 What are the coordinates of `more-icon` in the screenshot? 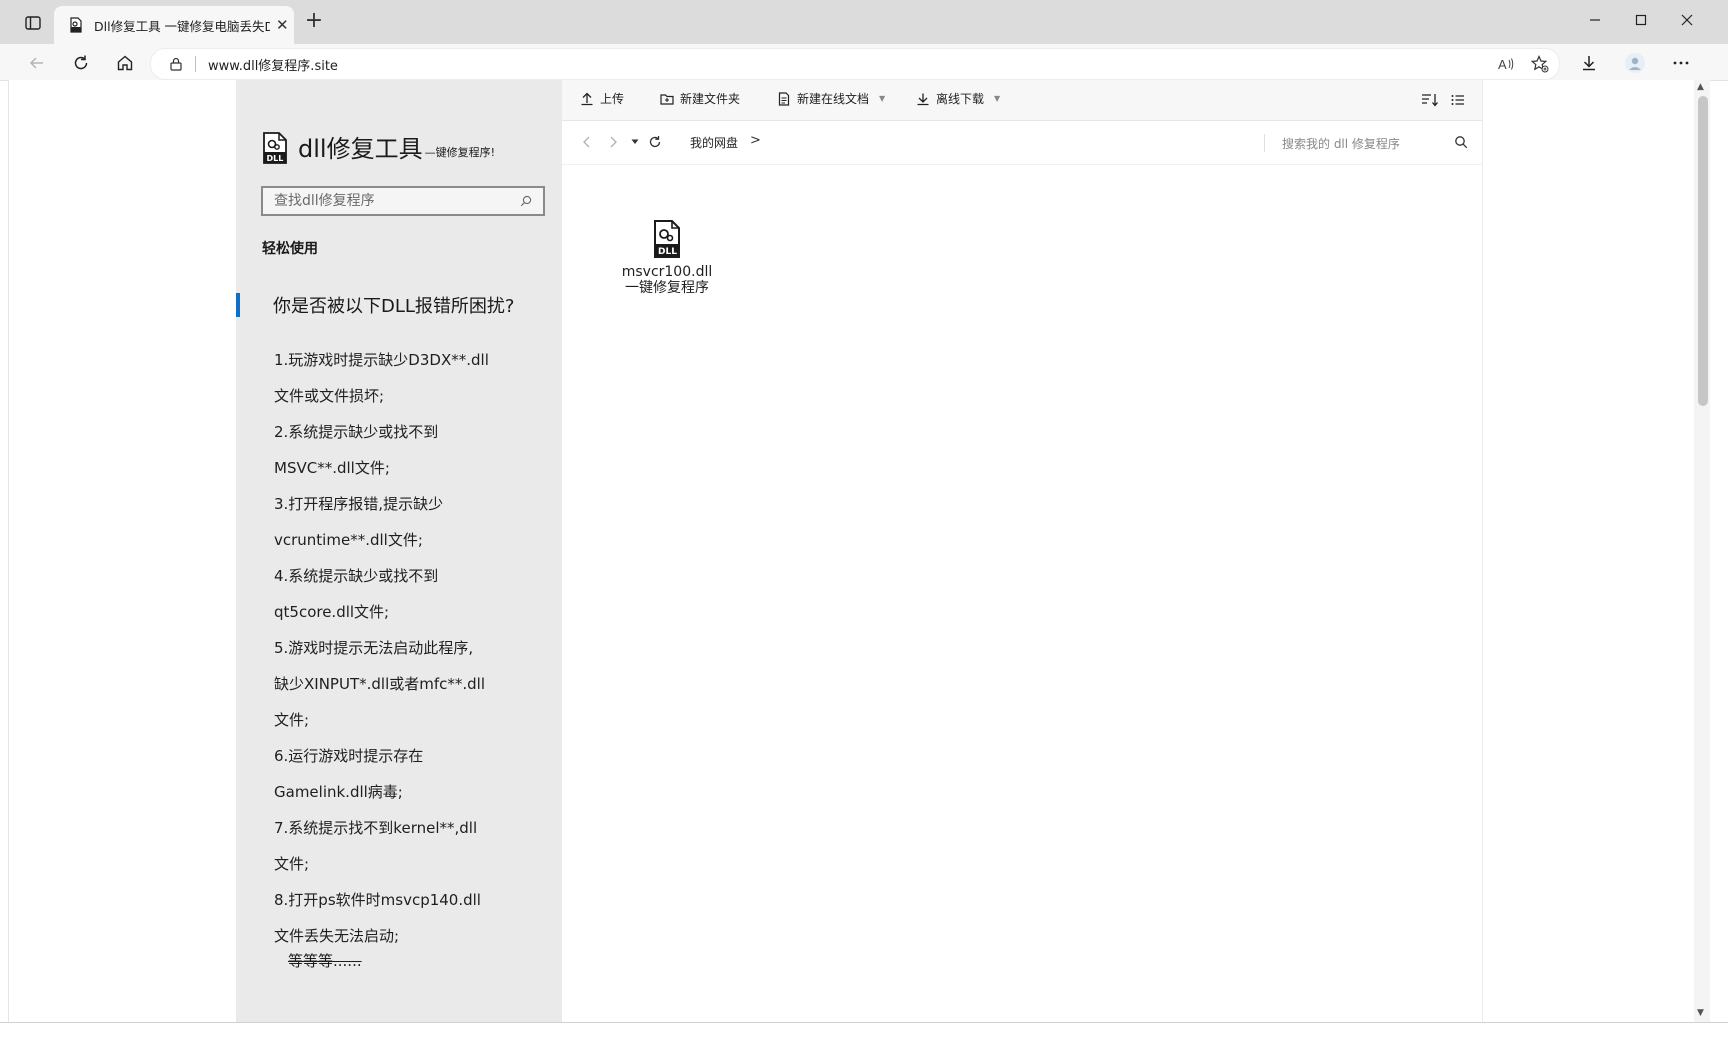 It's located at (1681, 63).